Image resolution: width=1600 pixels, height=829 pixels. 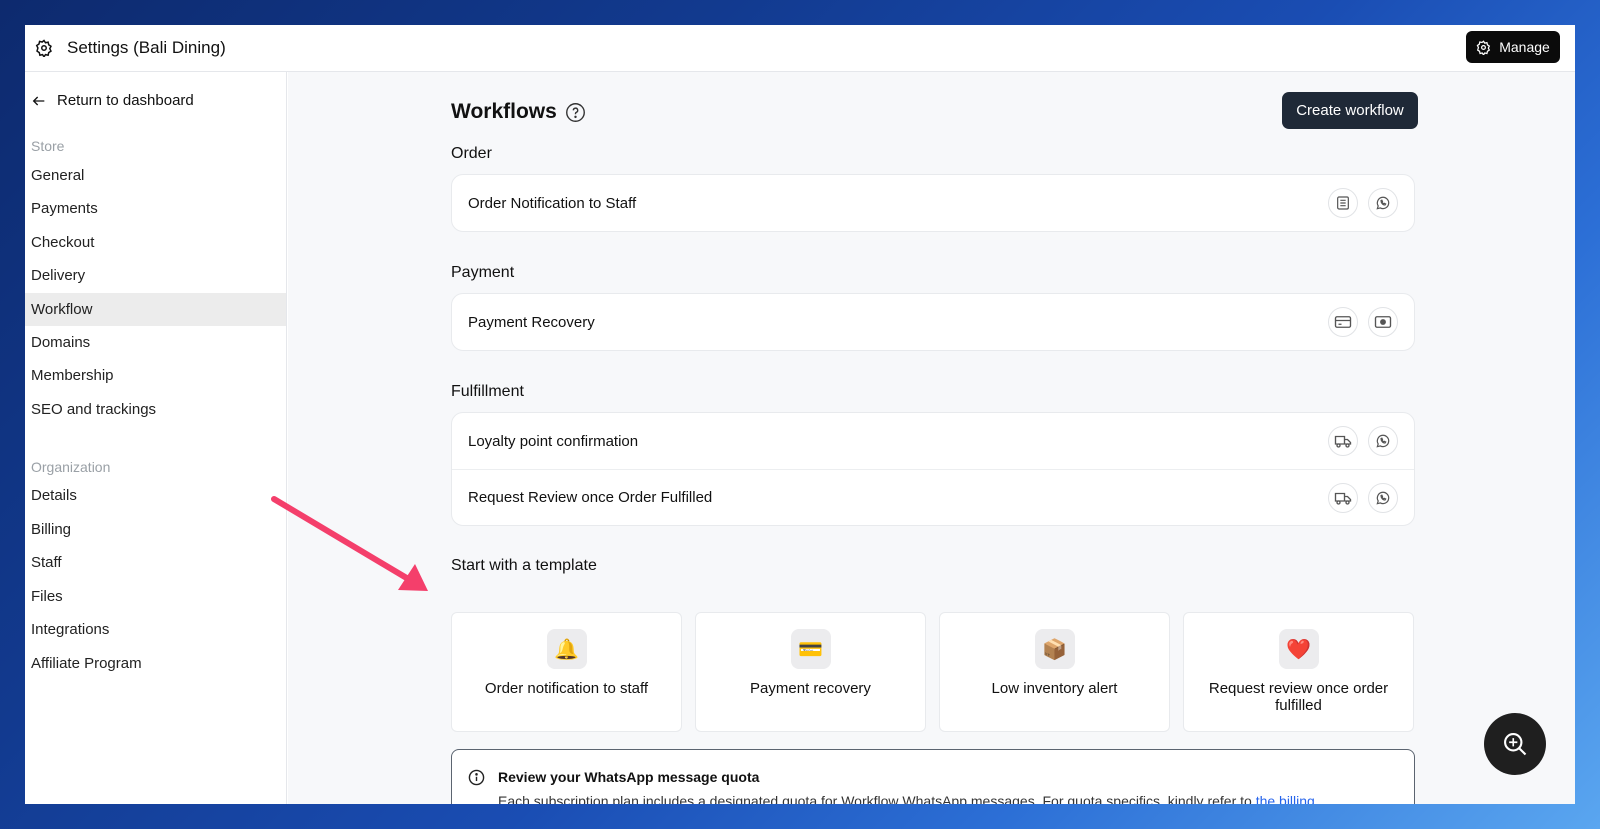 I want to click on sidebar-item-general: General, so click(x=155, y=175).